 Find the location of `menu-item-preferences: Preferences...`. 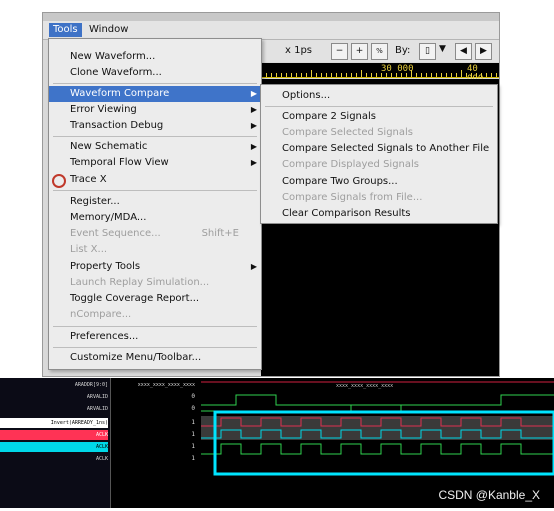

menu-item-preferences: Preferences... is located at coordinates (155, 337).